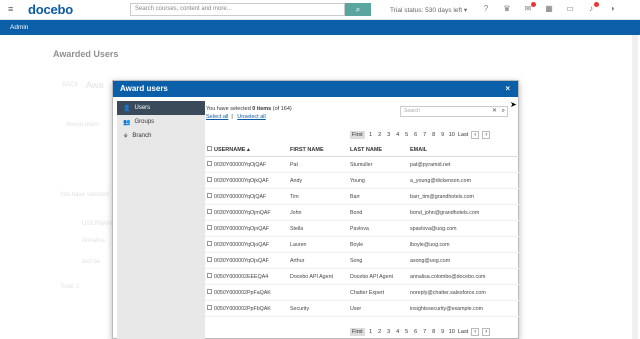 The image size is (640, 339). I want to click on groups-icon: 👥, so click(127, 122).